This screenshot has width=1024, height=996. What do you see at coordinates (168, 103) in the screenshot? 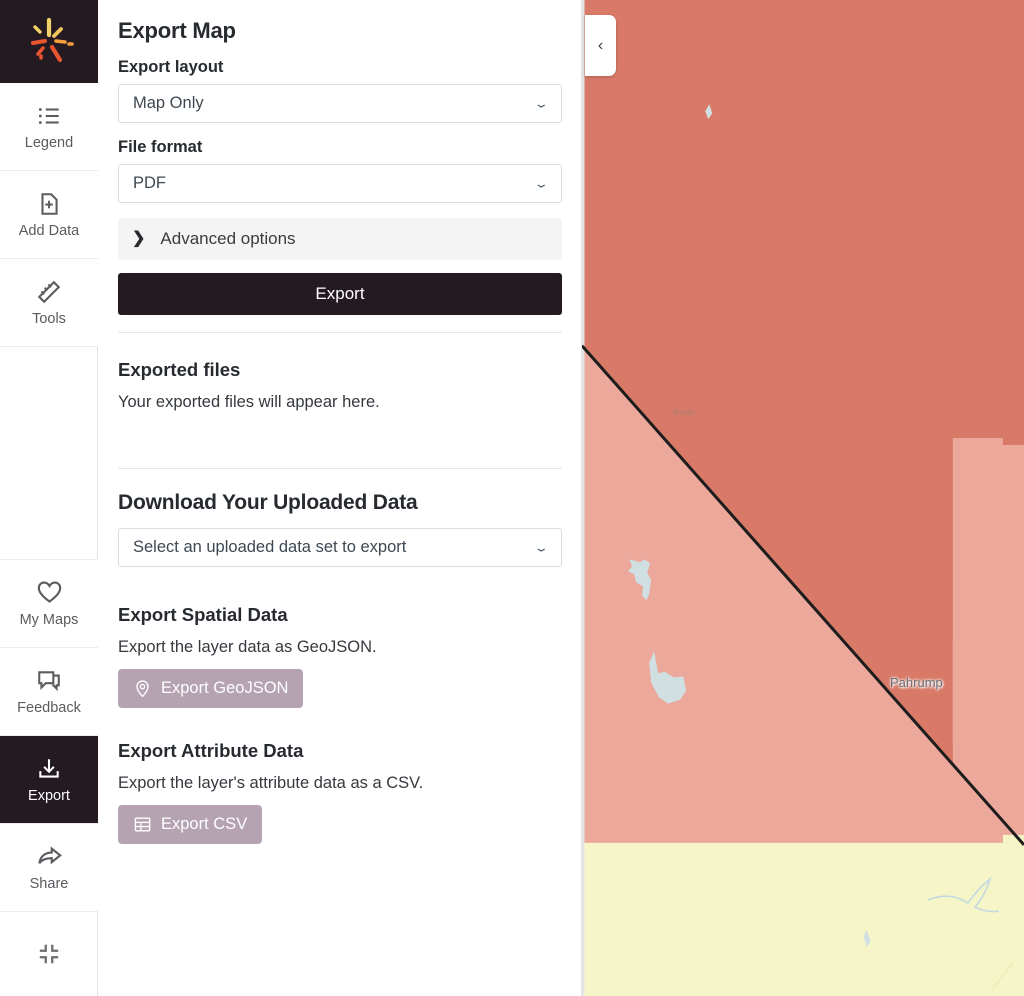
I see `export-layout-value: Map Only` at bounding box center [168, 103].